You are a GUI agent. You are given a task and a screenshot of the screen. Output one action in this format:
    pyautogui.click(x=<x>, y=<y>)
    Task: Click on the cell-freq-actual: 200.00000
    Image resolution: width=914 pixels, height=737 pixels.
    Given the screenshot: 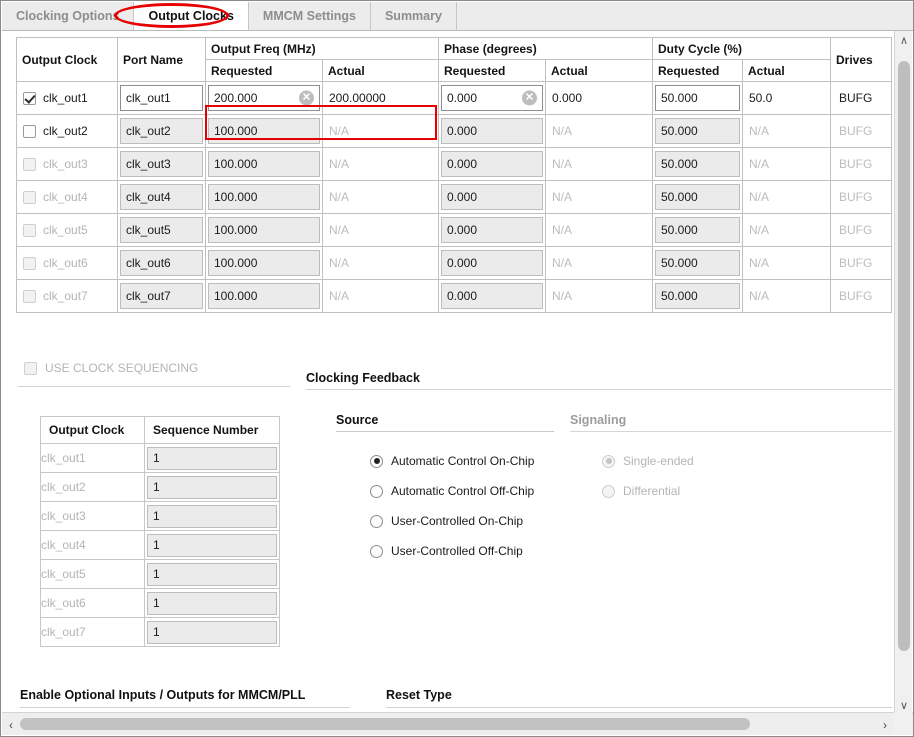 What is the action you would take?
    pyautogui.click(x=380, y=98)
    